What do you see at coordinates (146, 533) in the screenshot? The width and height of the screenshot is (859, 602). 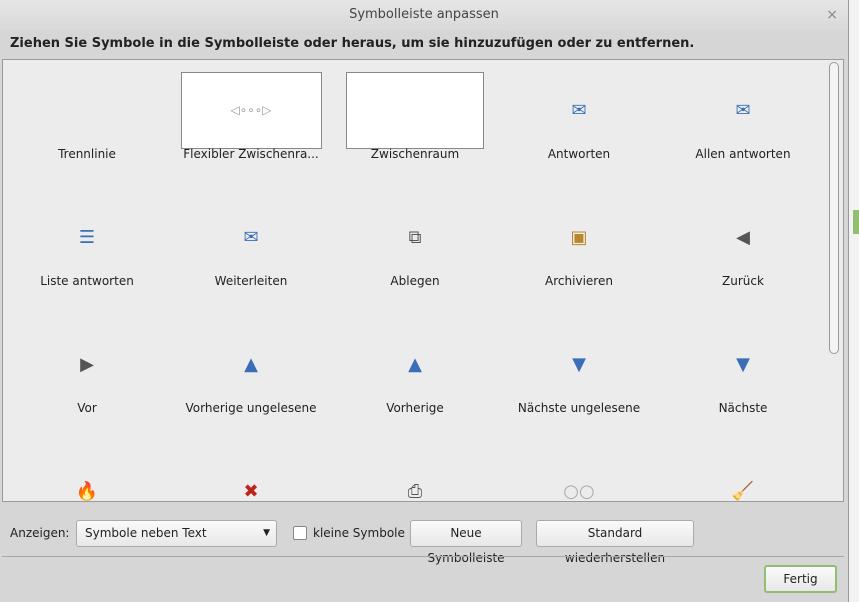 I see `show-select-value: Symbole neben Text` at bounding box center [146, 533].